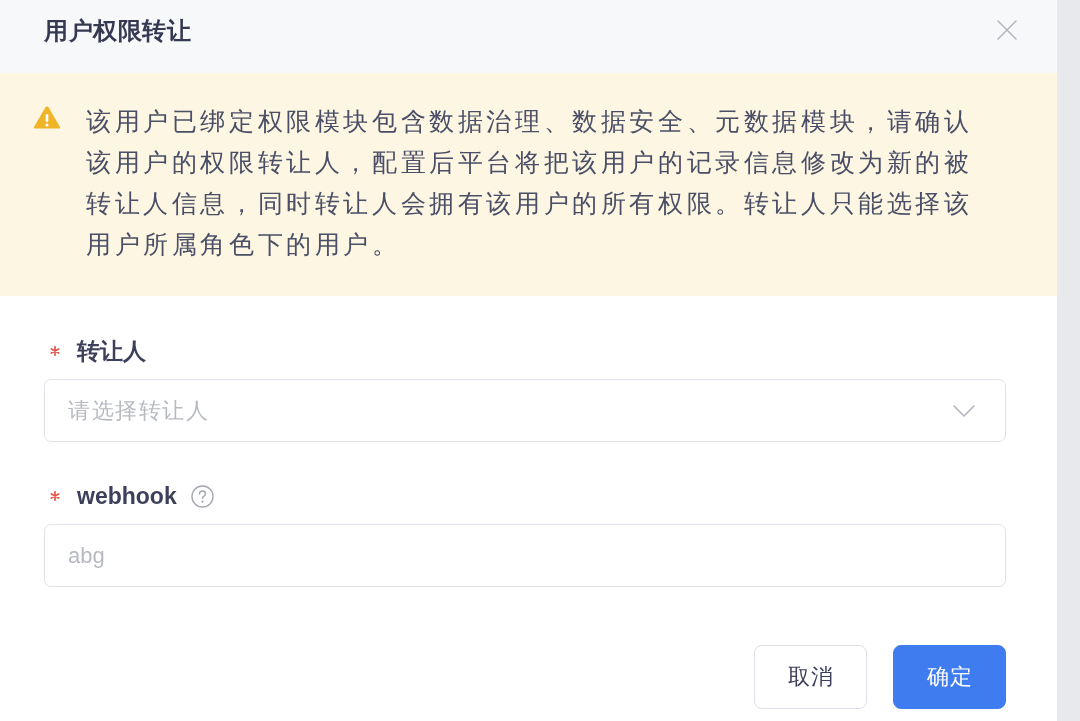 Image resolution: width=1080 pixels, height=721 pixels. What do you see at coordinates (810, 677) in the screenshot?
I see `cancel-button: 取消` at bounding box center [810, 677].